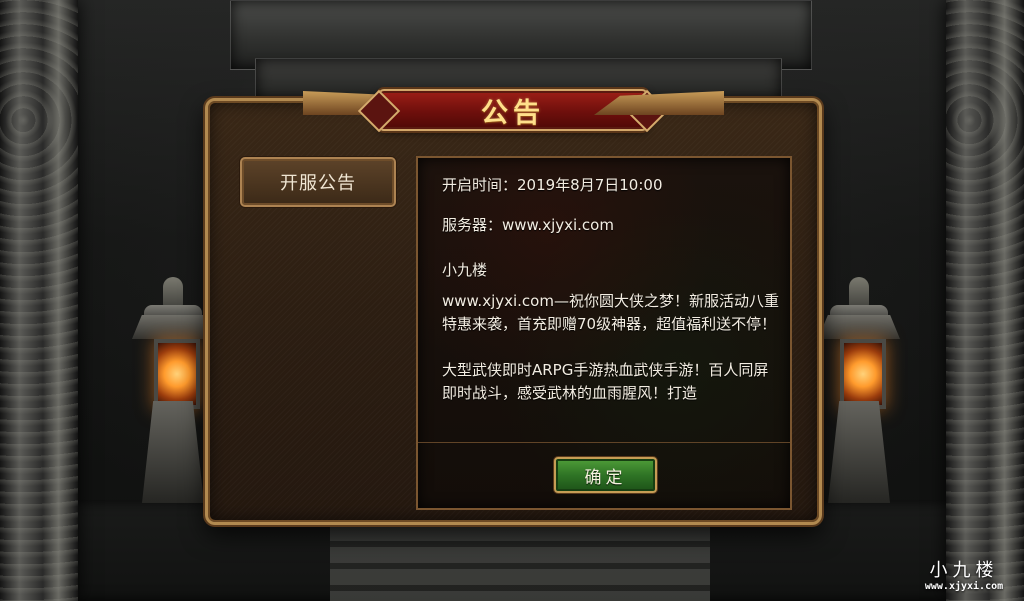  What do you see at coordinates (604, 442) in the screenshot?
I see `content-divider` at bounding box center [604, 442].